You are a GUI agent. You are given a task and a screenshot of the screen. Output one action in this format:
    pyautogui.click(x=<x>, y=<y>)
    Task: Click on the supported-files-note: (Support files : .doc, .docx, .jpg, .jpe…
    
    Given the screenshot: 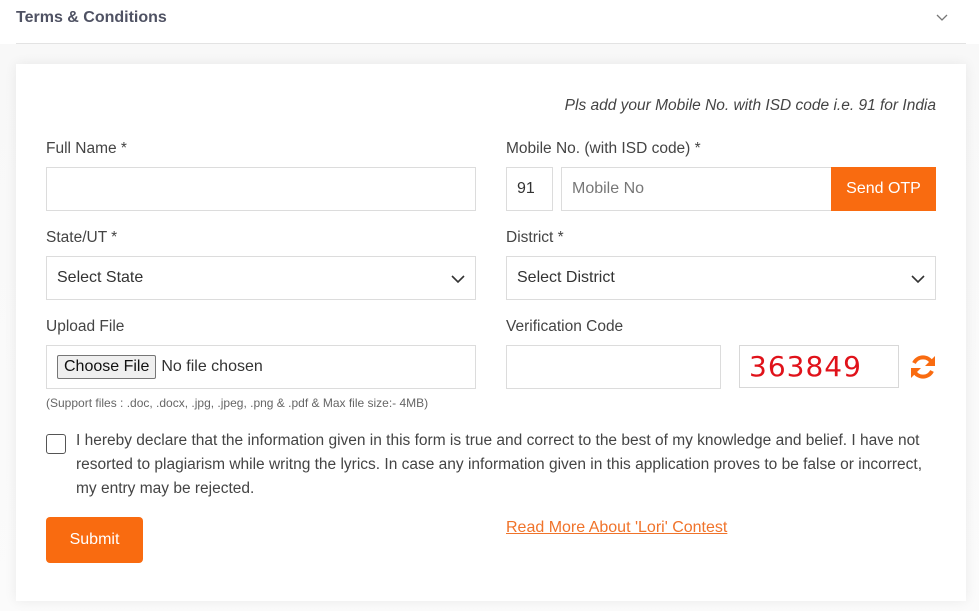 What is the action you would take?
    pyautogui.click(x=237, y=403)
    